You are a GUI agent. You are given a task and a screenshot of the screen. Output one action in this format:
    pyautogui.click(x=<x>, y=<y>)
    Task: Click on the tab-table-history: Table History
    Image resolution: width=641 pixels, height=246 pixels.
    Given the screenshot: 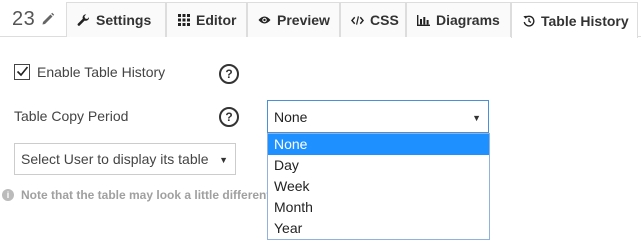 What is the action you would take?
    pyautogui.click(x=574, y=20)
    